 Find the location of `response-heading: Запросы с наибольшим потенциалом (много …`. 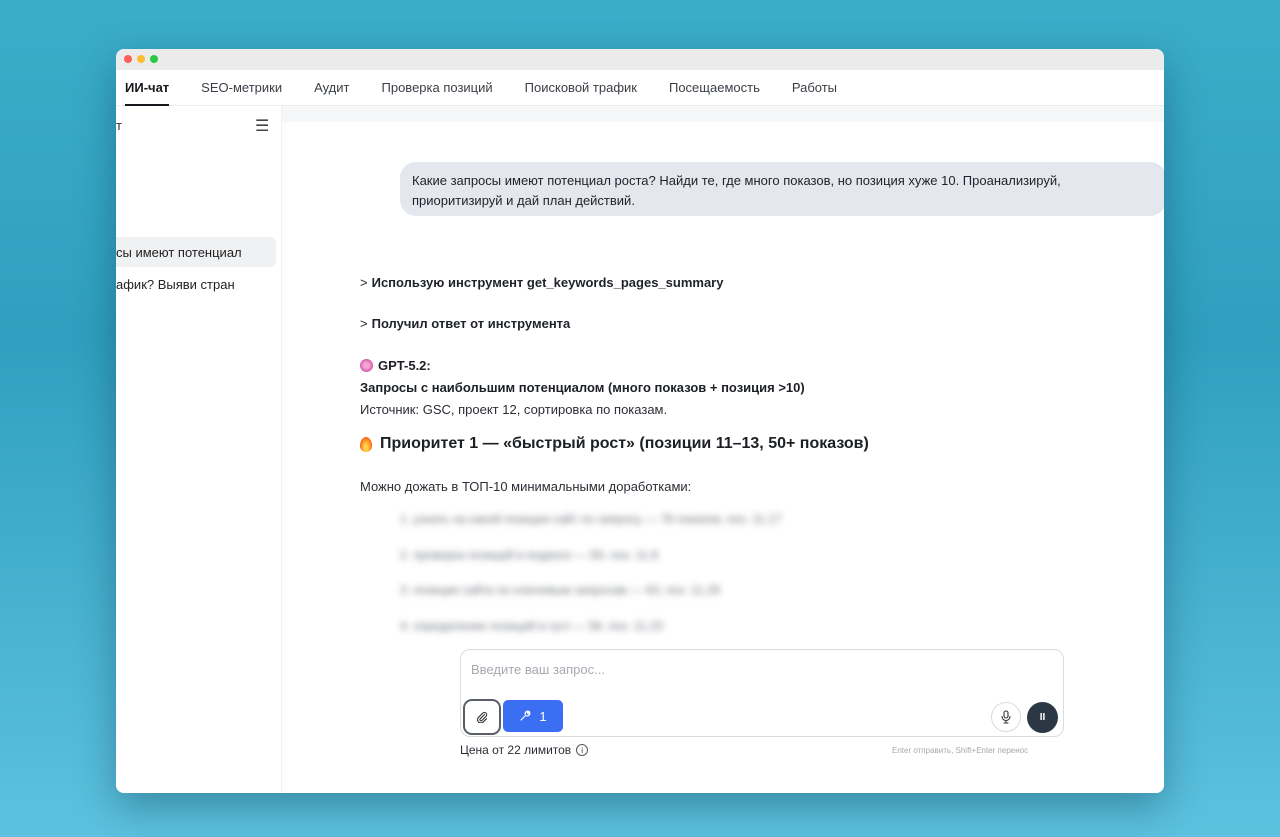

response-heading: Запросы с наибольшим потенциалом (много … is located at coordinates (582, 387).